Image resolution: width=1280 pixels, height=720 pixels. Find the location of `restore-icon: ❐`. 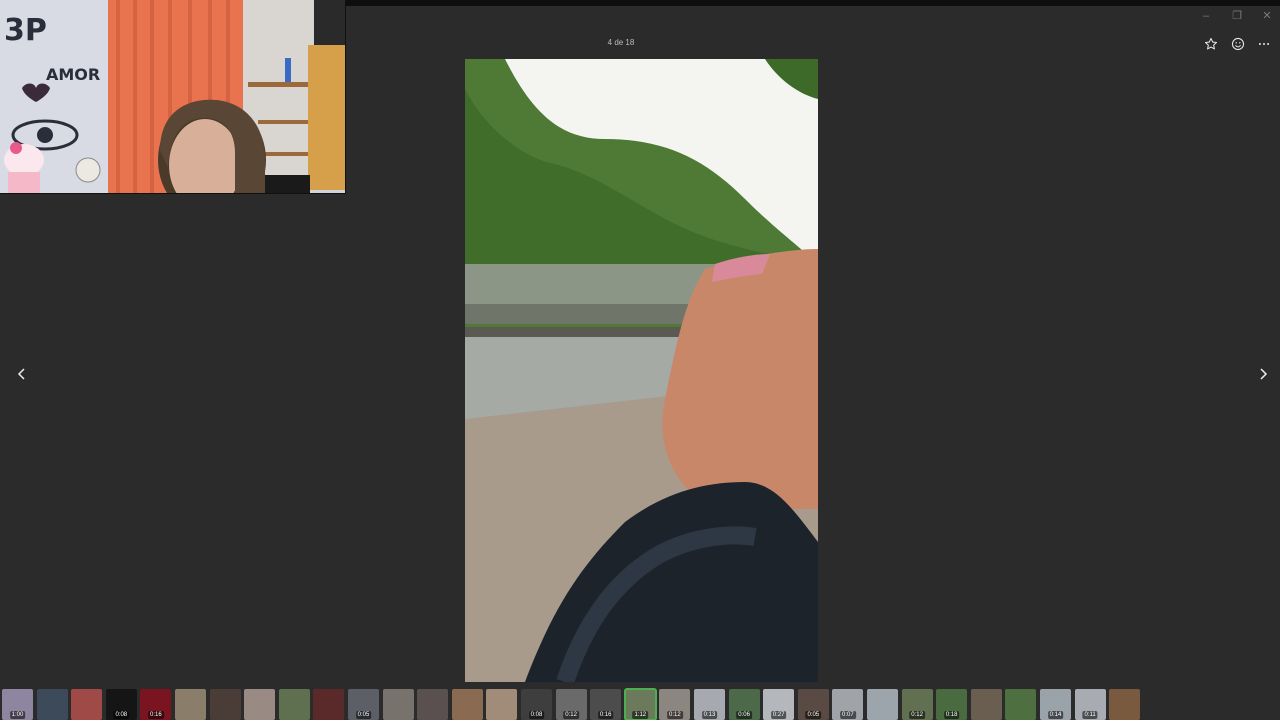

restore-icon: ❐ is located at coordinates (1237, 16).